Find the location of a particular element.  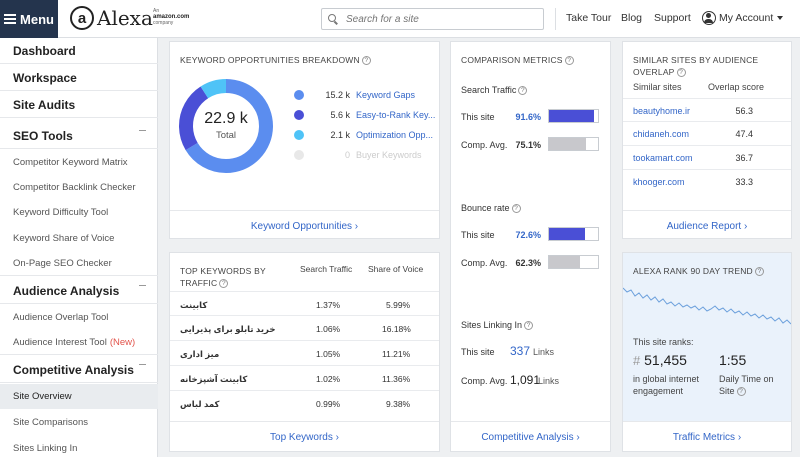

keyword-cell: کابینت آشپزخانه is located at coordinates (213, 379).